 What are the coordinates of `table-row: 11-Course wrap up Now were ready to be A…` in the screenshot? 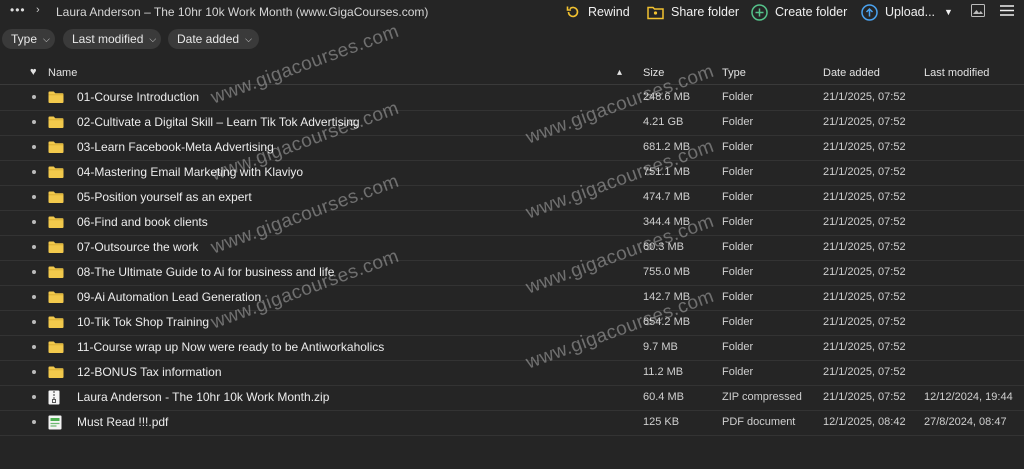 It's located at (512, 348).